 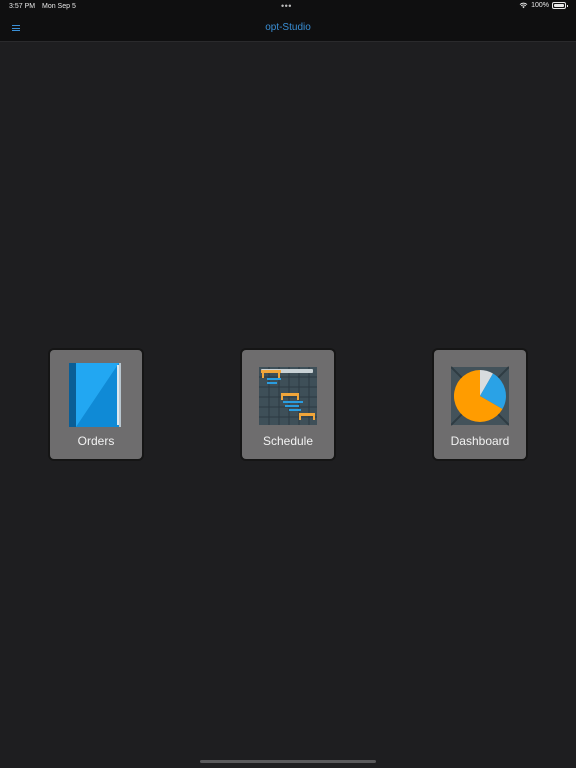 I want to click on status-time: 3:57 PM, so click(x=22, y=6).